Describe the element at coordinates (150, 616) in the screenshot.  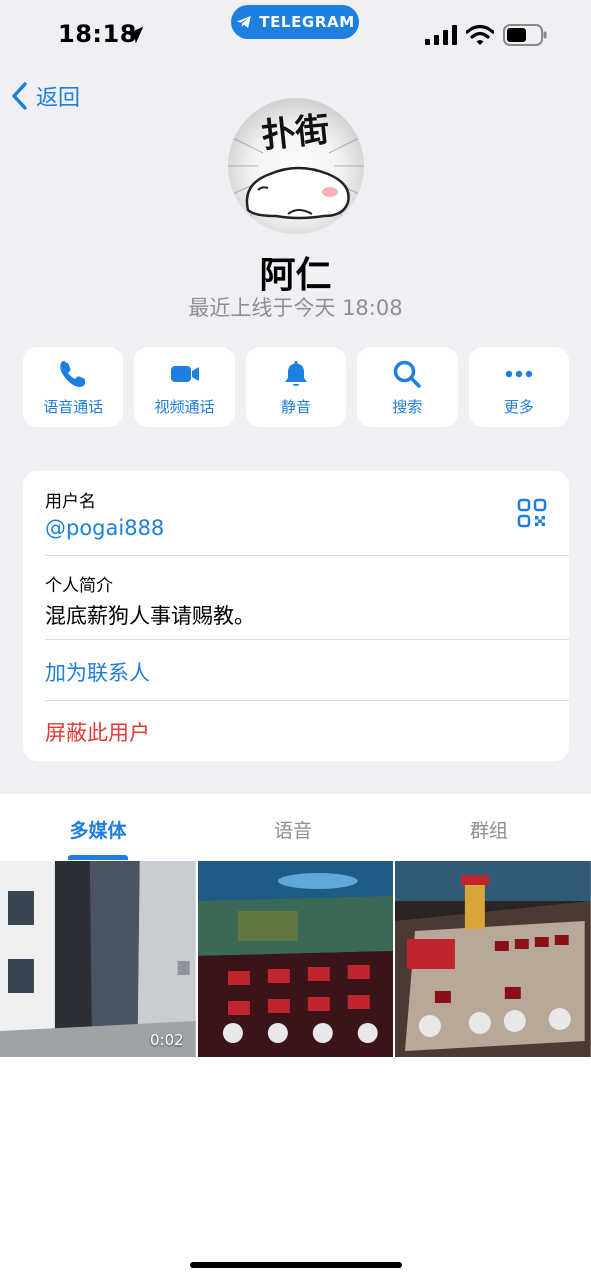
I see `bio-value: 混底薪狗人事请赐教。` at that location.